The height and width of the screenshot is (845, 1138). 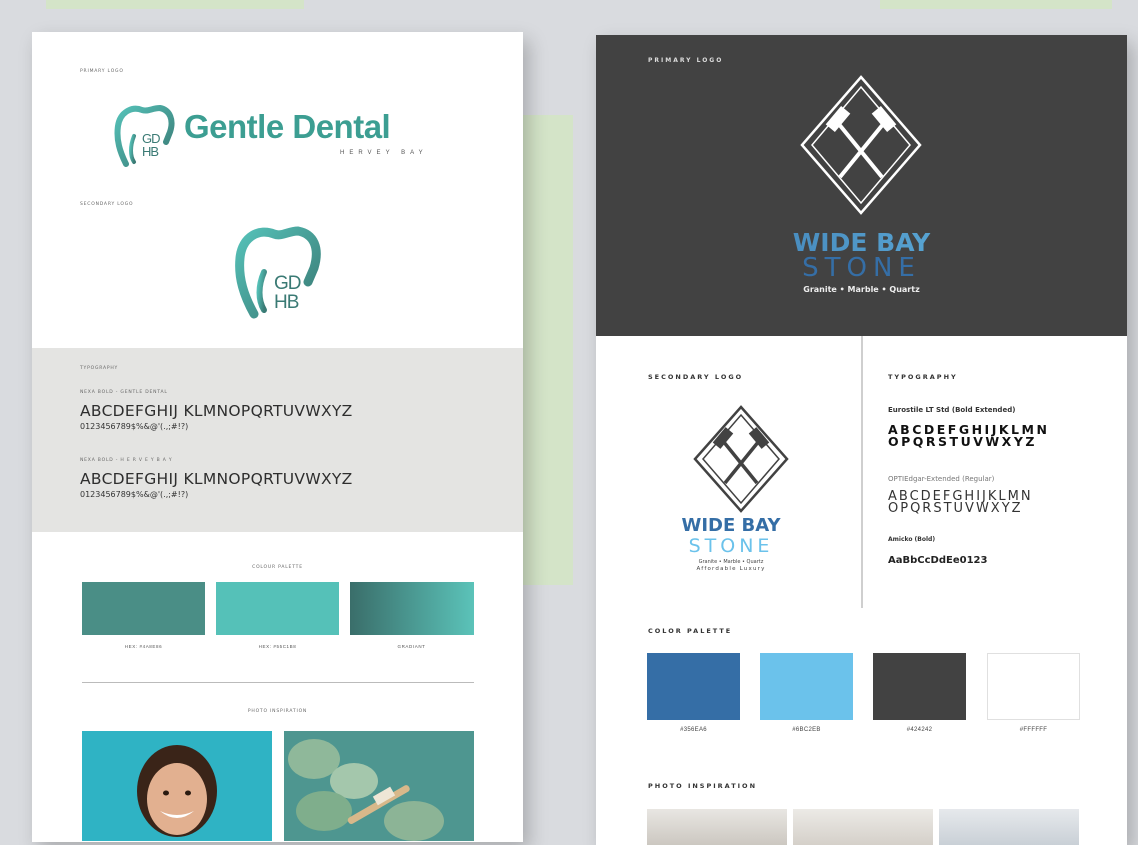 I want to click on wordmark: Gentle Dental, so click(x=287, y=126).